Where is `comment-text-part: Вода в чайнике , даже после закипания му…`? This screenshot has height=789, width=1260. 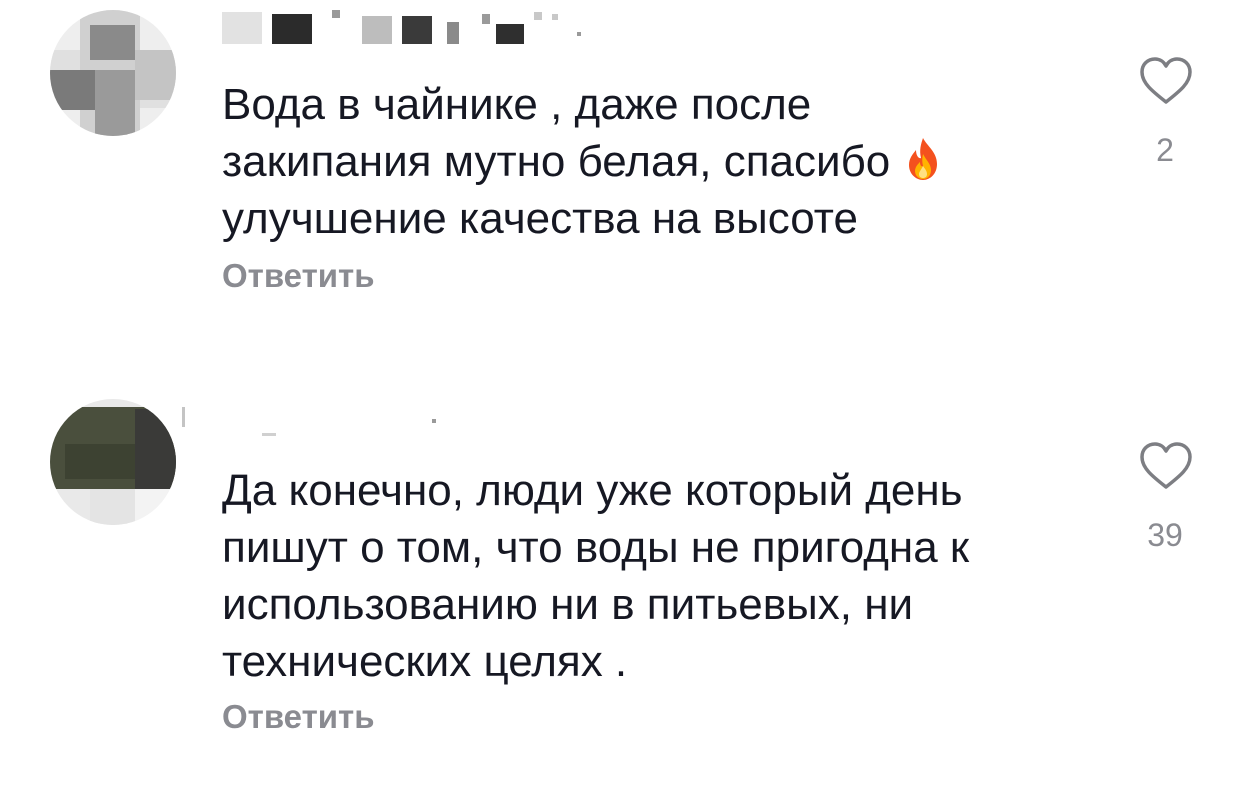
comment-text-part: Вода в чайнике , даже после закипания му… is located at coordinates (556, 133).